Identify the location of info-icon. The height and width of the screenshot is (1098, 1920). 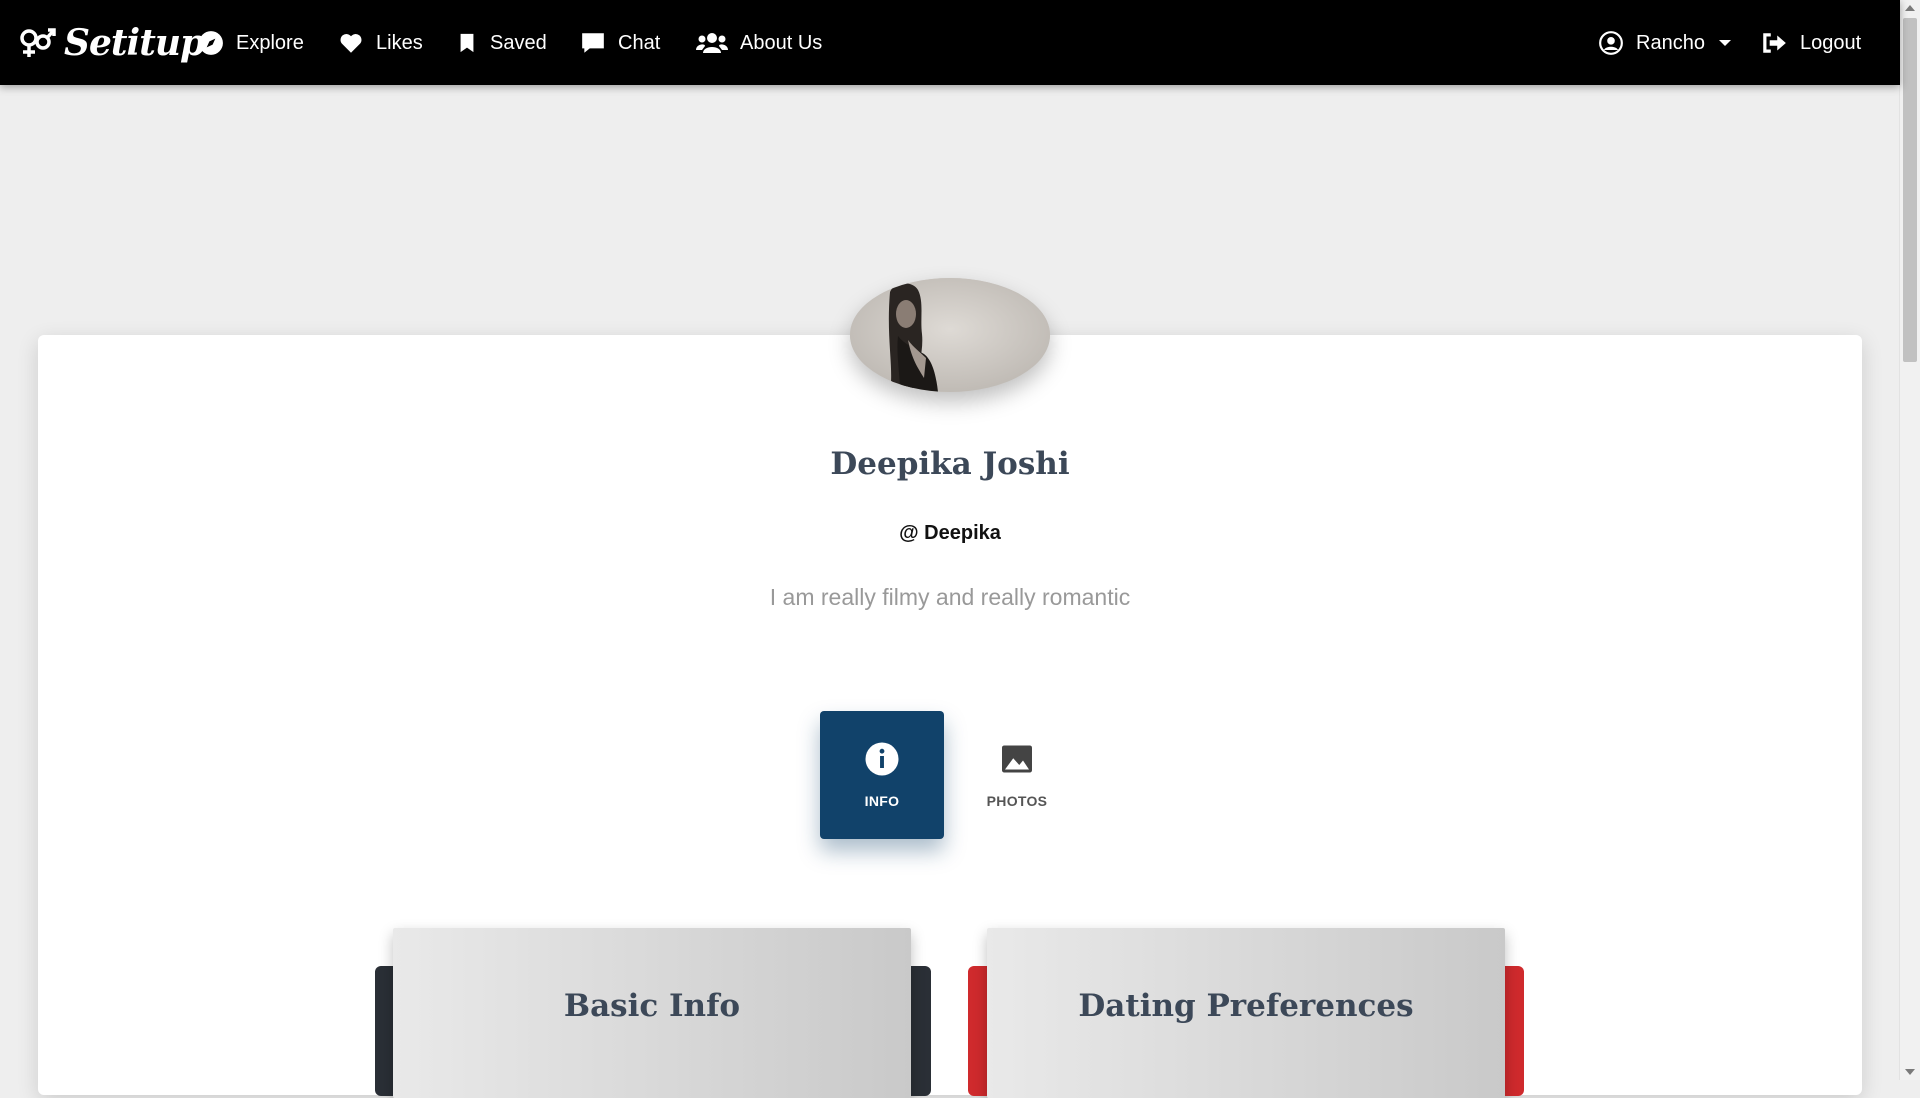
(882, 759).